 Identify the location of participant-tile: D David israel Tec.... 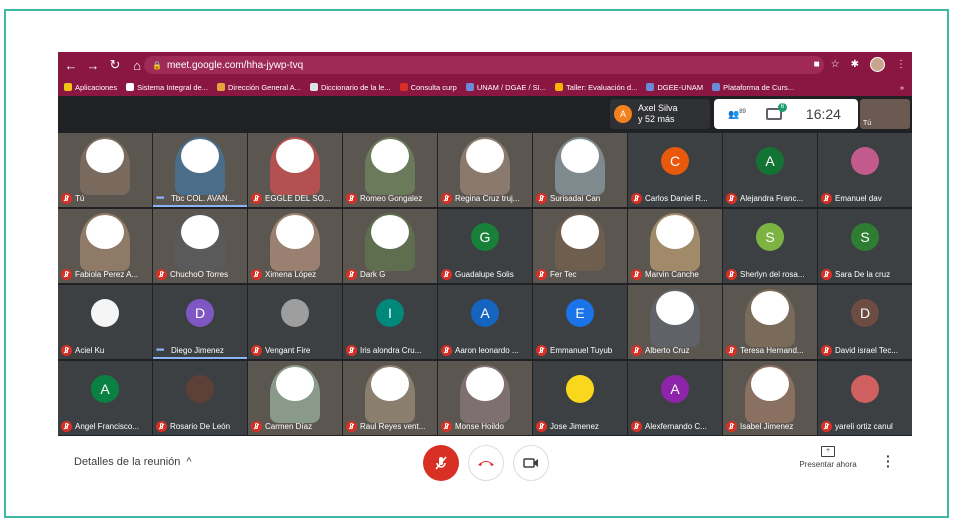
(865, 322).